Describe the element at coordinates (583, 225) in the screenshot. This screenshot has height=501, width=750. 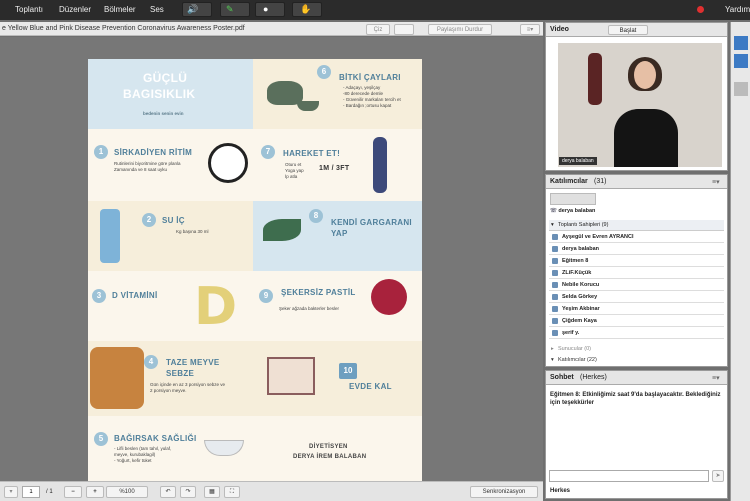
I see `hosts-label: Toplantı Sahipleri (9)` at that location.